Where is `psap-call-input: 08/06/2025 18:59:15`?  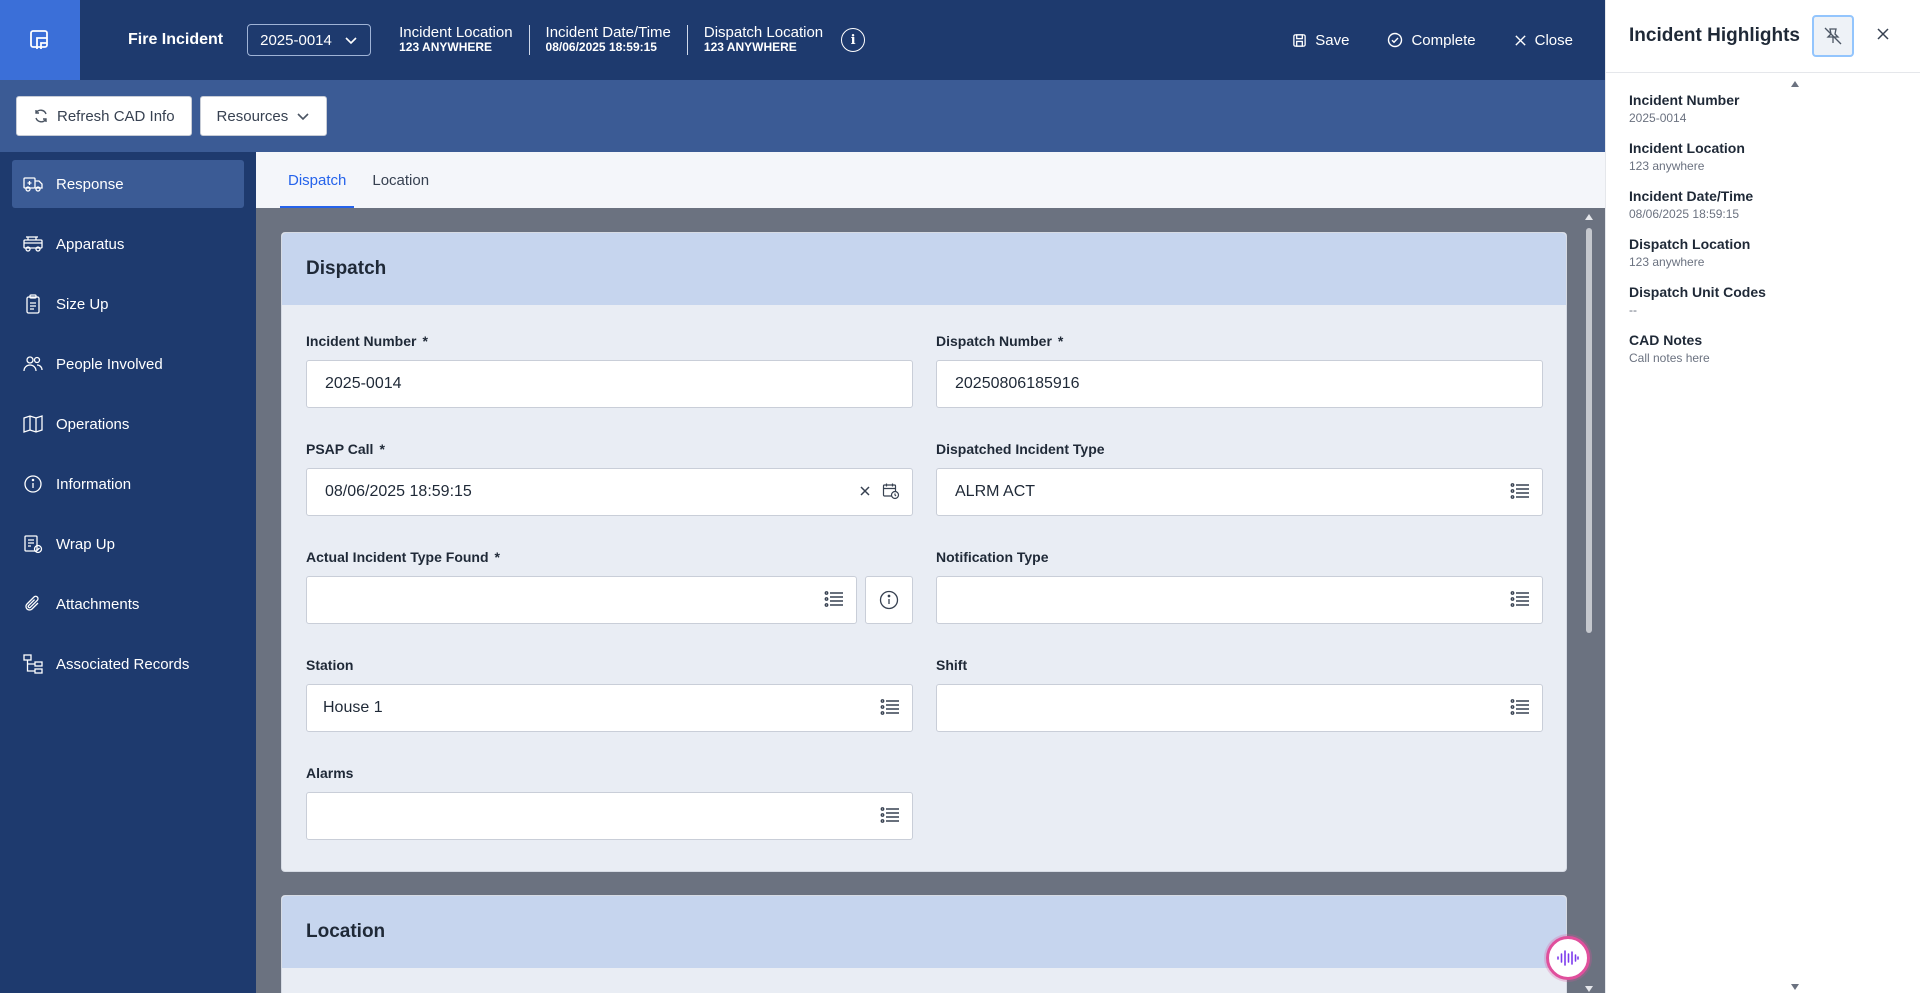
psap-call-input: 08/06/2025 18:59:15 is located at coordinates (609, 492).